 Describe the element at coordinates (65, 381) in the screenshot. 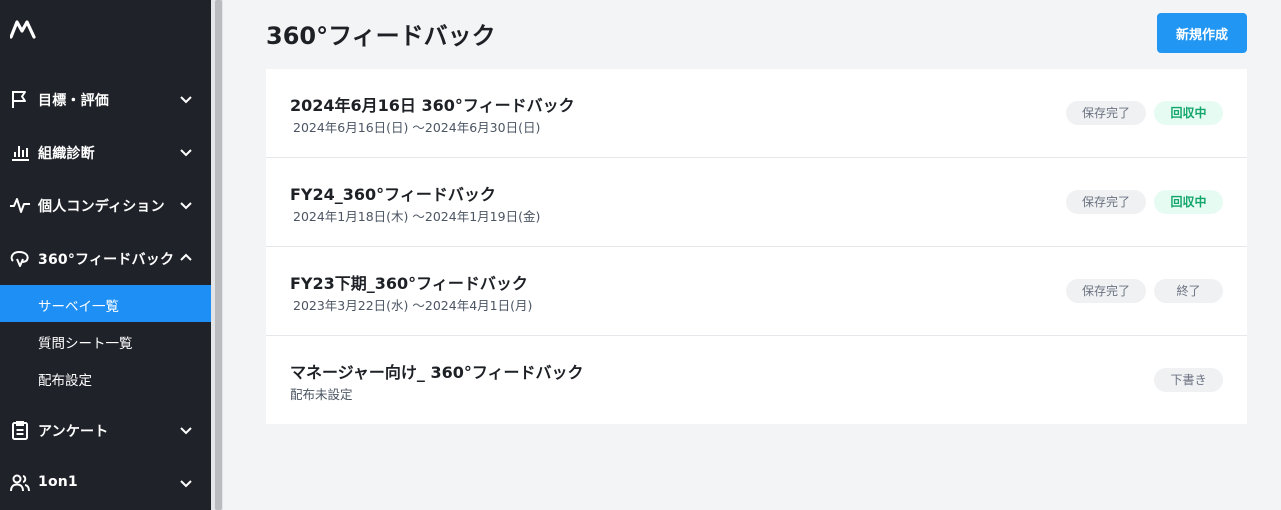

I see `sidebar-item-label: 配布設定` at that location.